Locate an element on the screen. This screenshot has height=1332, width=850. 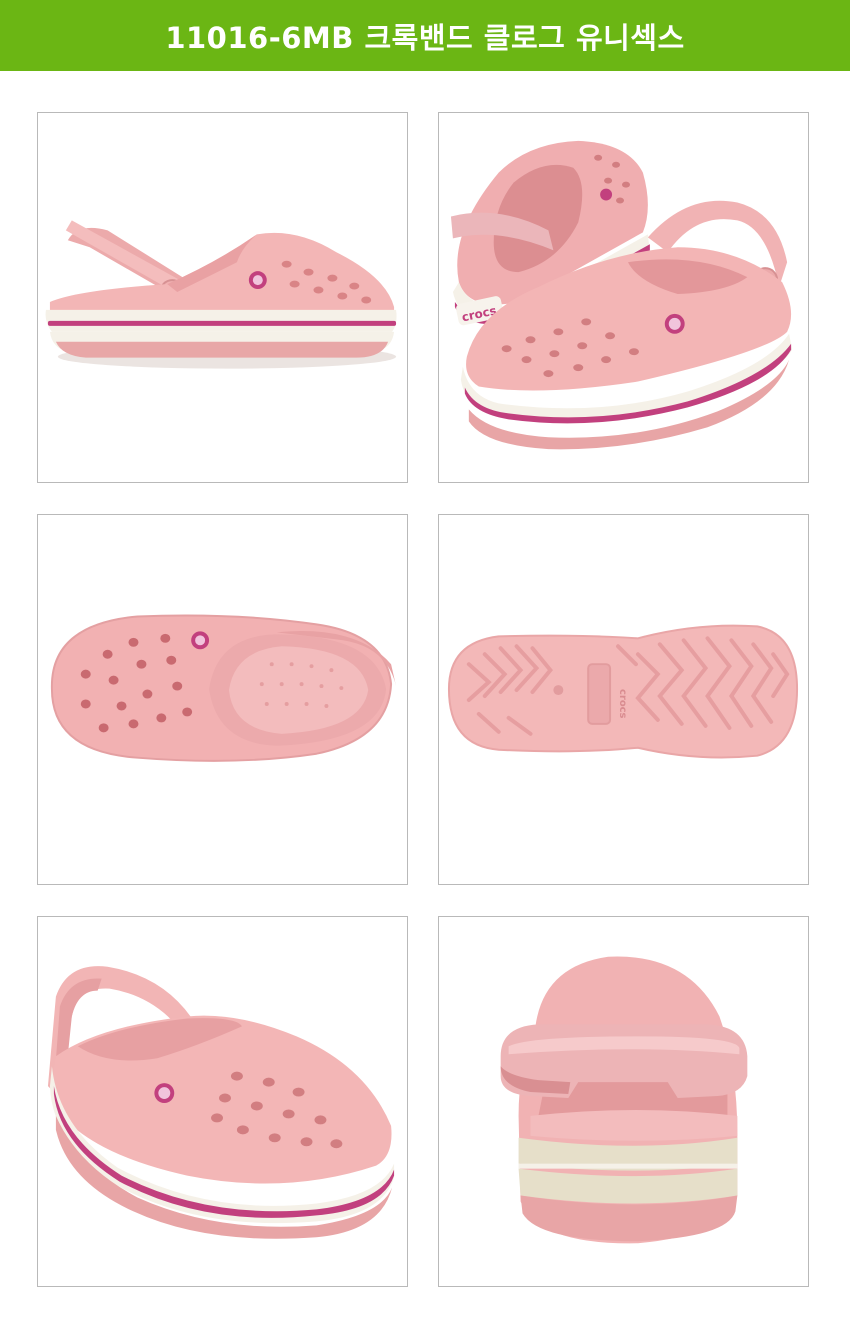
clog-three-quarter-illustration is located at coordinates (221, 1102).